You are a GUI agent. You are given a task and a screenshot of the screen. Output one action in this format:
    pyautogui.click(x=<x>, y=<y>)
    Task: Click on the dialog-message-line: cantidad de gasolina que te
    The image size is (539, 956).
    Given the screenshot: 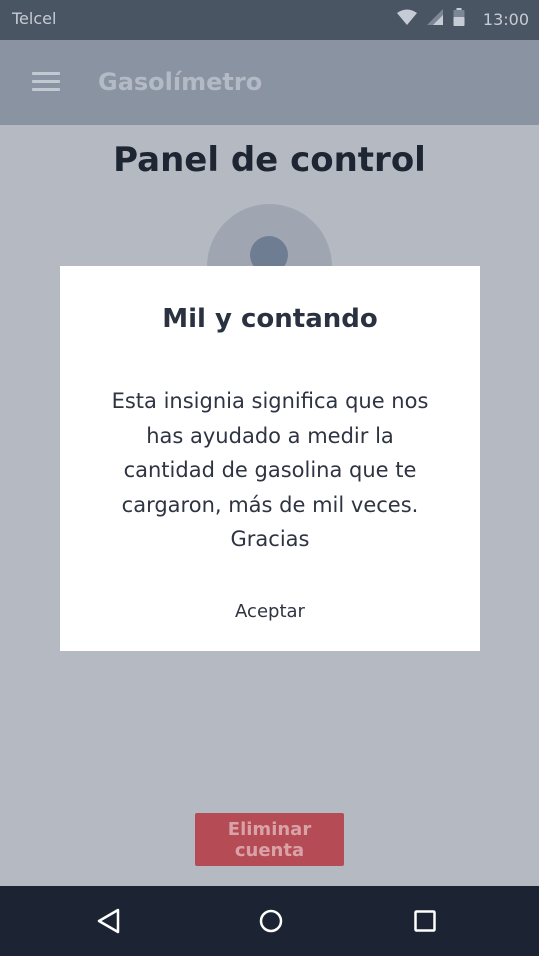 What is the action you would take?
    pyautogui.click(x=270, y=470)
    